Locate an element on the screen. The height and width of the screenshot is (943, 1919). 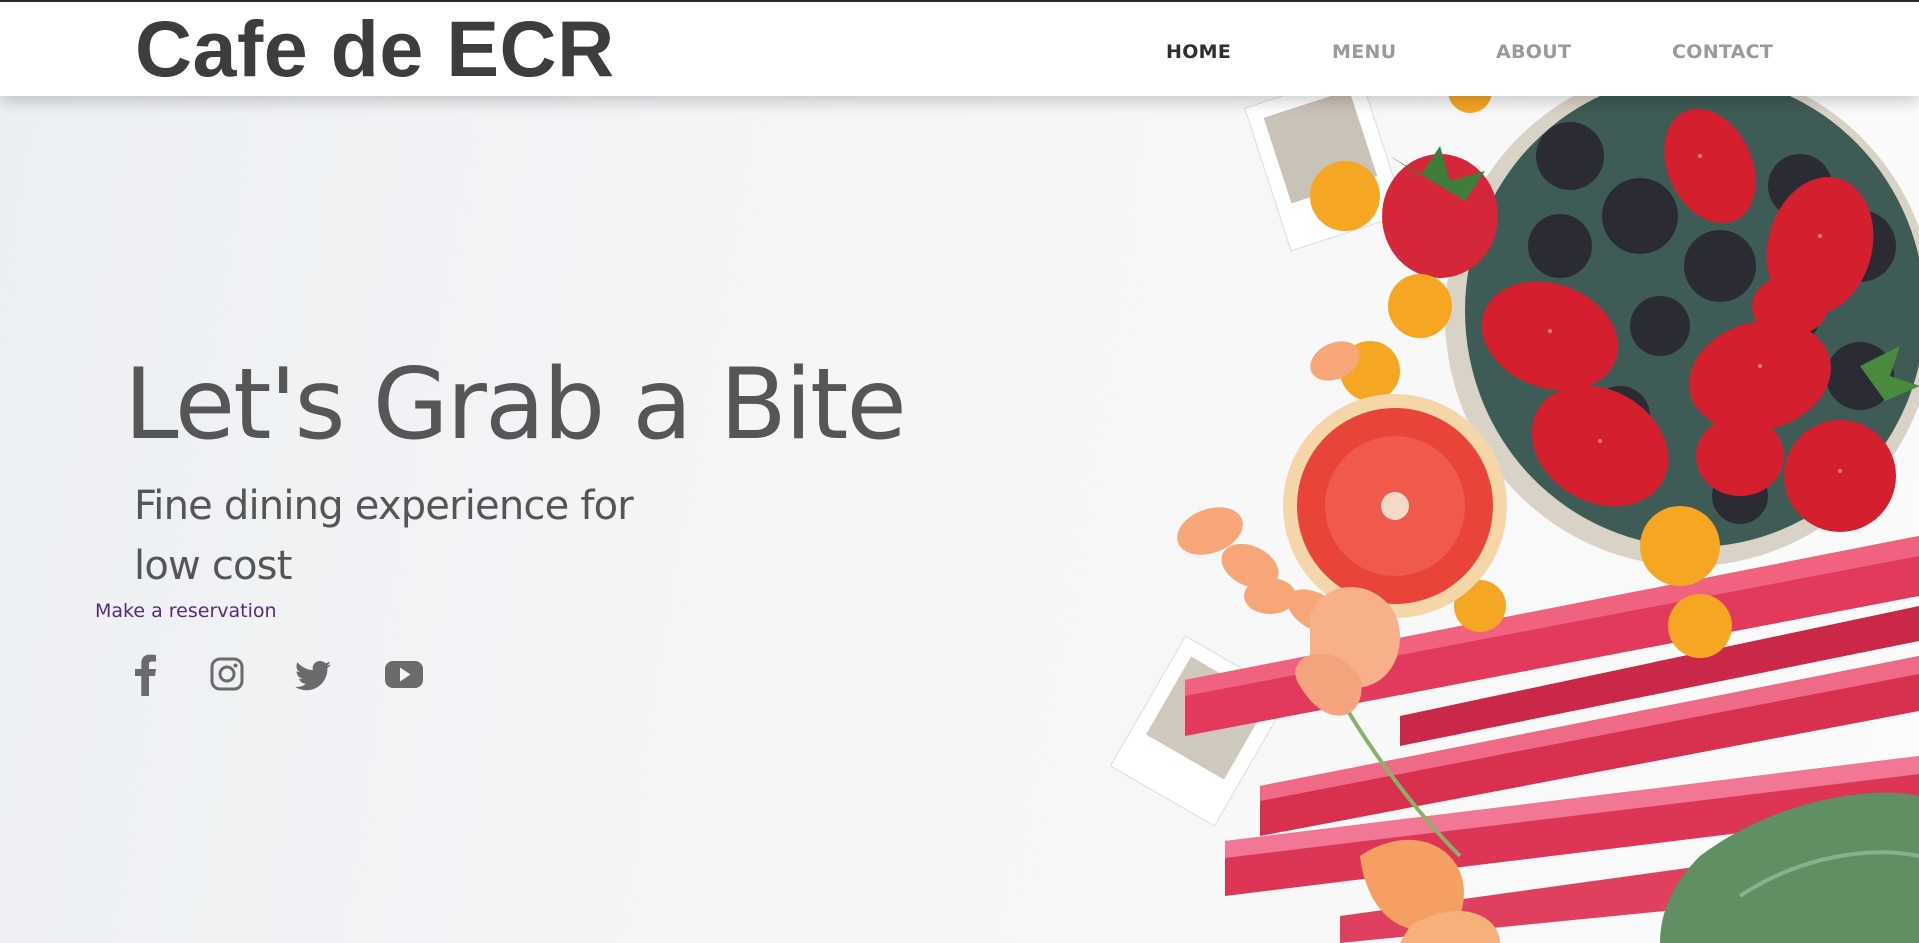
nav-home: HOME is located at coordinates (1198, 52).